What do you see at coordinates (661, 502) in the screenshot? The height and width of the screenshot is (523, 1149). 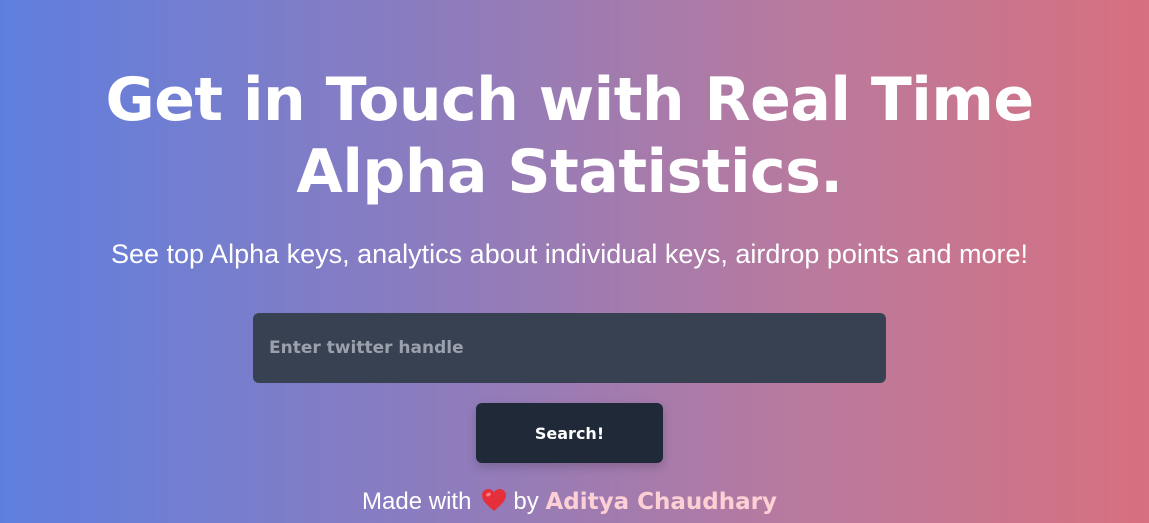 I see `author-link: Aditya Chaudhary` at bounding box center [661, 502].